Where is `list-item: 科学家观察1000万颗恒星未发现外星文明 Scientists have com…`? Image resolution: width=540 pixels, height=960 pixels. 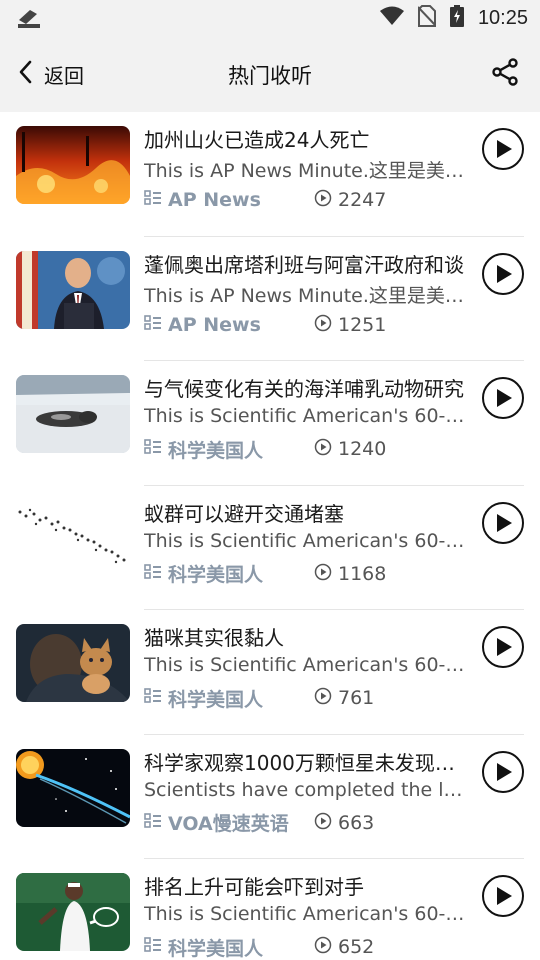
list-item: 科学家观察1000万颗恒星未发现外星文明 Scientists have com… is located at coordinates (270, 797).